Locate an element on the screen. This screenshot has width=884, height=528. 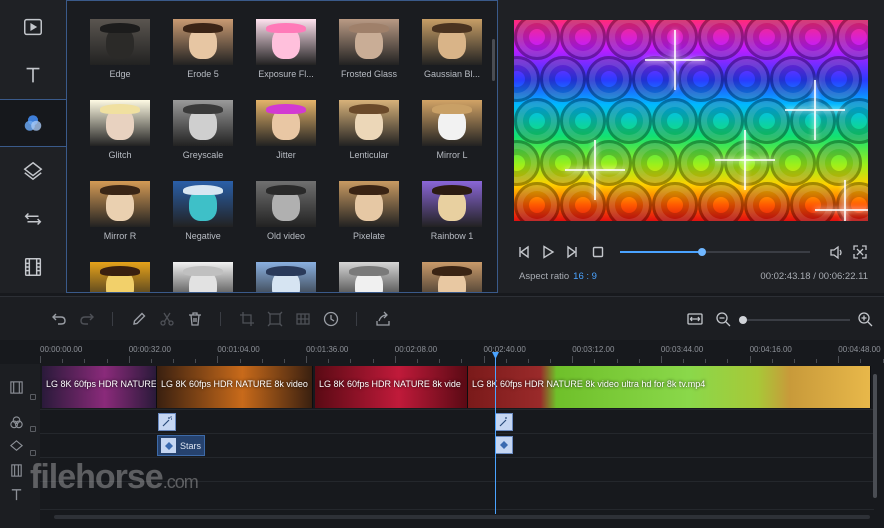
transform-button is located at coordinates (275, 319).